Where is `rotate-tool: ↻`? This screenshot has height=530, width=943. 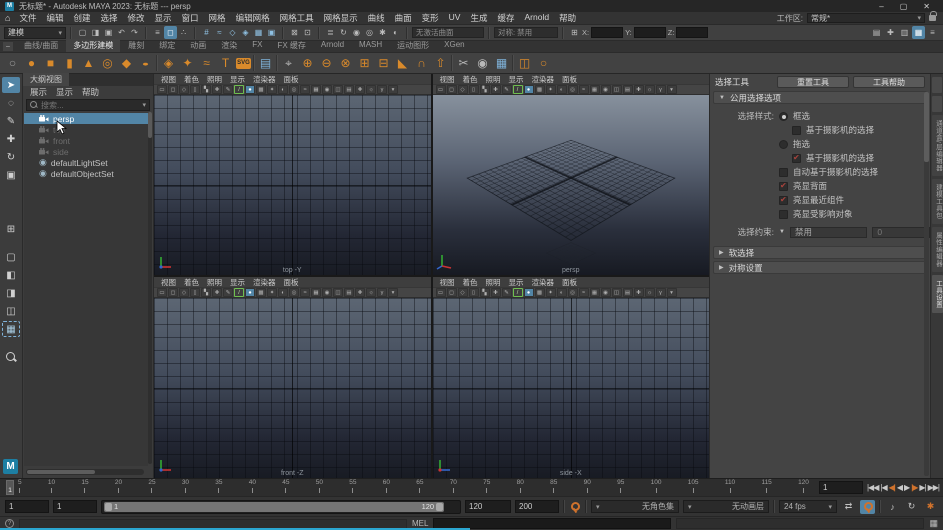 rotate-tool: ↻ is located at coordinates (11, 157).